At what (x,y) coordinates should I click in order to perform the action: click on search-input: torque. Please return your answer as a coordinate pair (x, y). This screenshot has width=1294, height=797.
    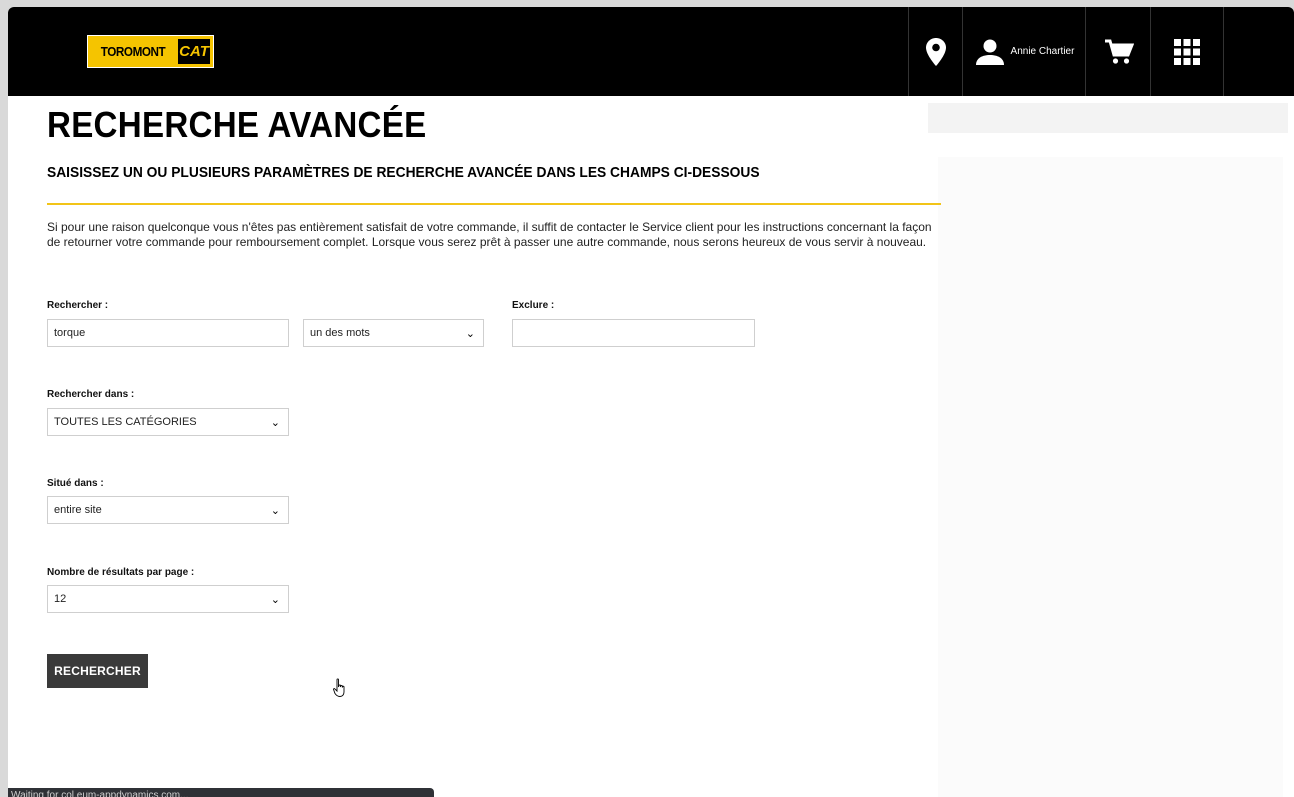
    Looking at the image, I should click on (168, 333).